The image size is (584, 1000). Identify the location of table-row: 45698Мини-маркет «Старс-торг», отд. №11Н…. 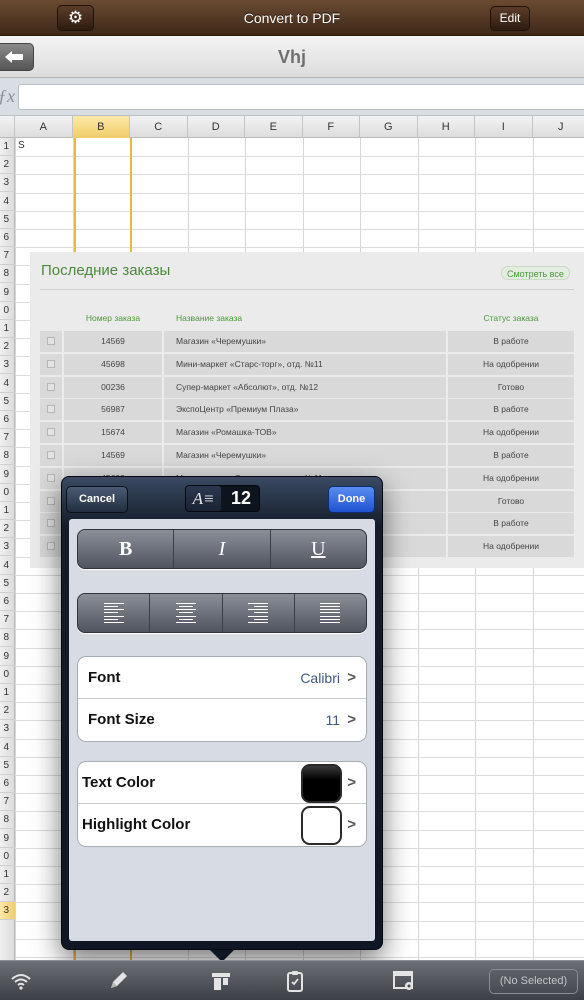
(307, 364).